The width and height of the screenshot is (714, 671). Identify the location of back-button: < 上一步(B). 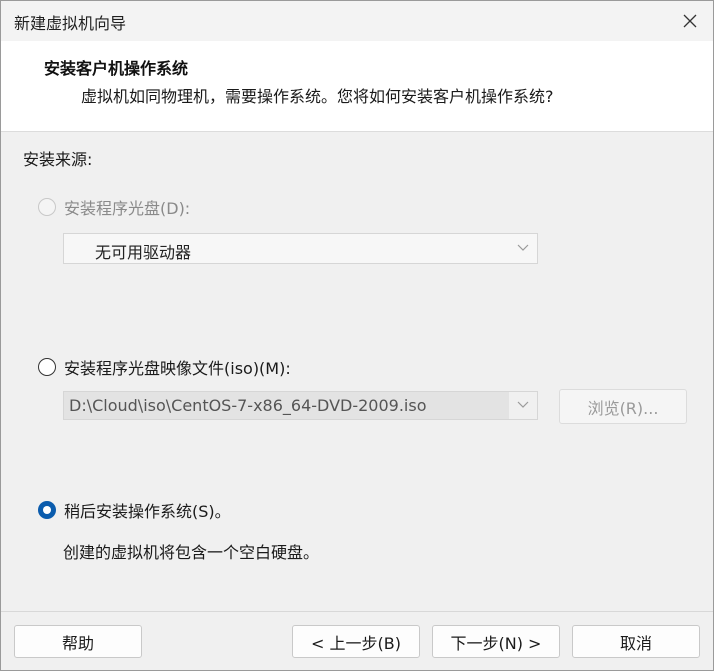
(356, 641).